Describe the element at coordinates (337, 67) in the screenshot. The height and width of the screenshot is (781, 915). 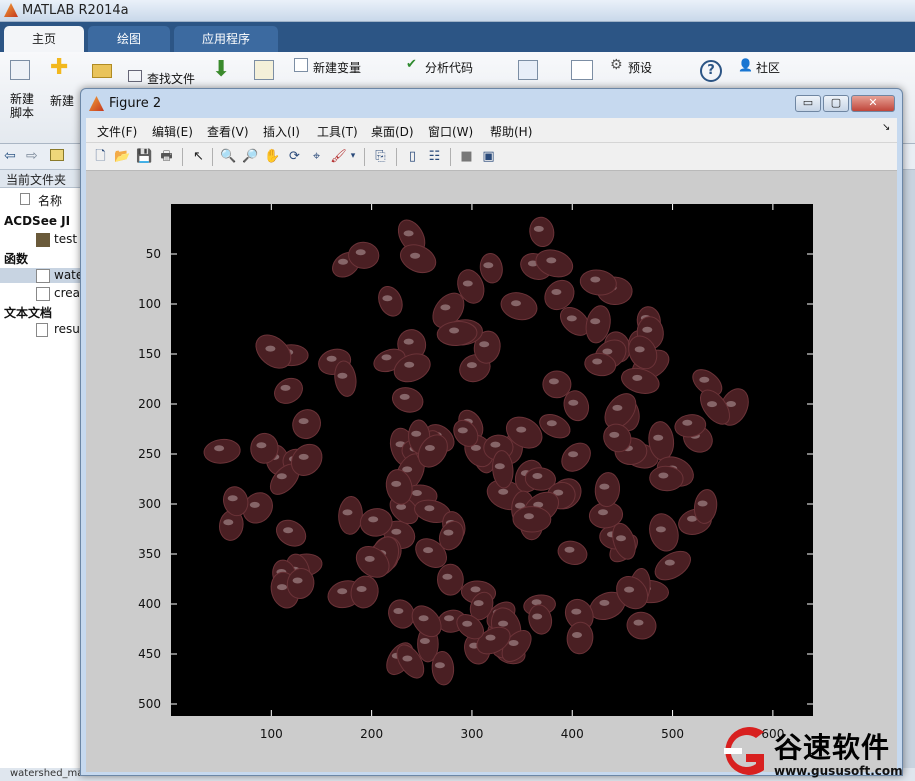
I see `new-variable-button: 新建变量` at that location.